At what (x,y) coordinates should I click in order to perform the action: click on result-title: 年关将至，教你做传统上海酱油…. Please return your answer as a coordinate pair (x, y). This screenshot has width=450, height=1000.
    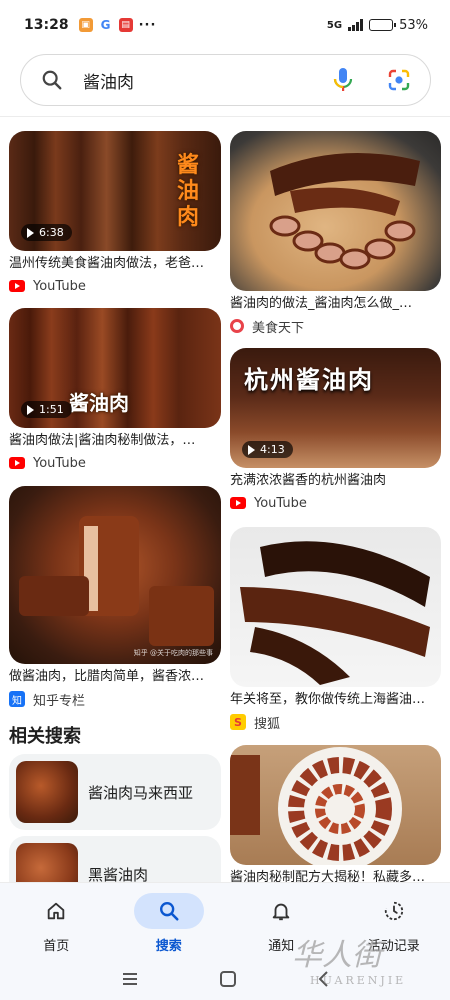
    Looking at the image, I should click on (335, 700).